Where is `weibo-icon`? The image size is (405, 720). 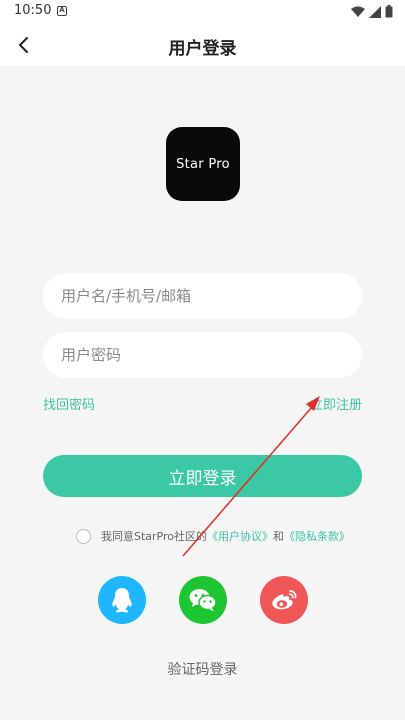 weibo-icon is located at coordinates (284, 600).